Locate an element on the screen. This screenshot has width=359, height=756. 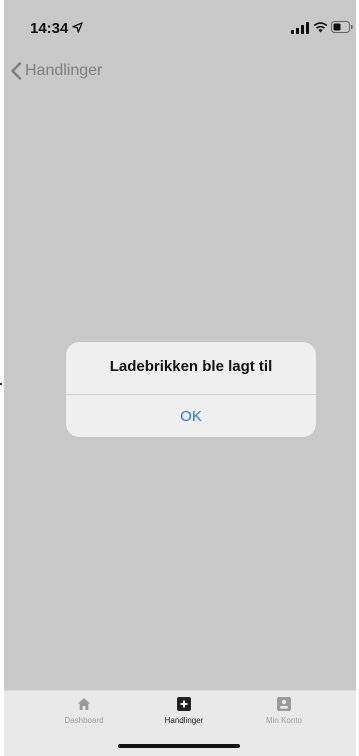
tab-label: Min Konto is located at coordinates (284, 720).